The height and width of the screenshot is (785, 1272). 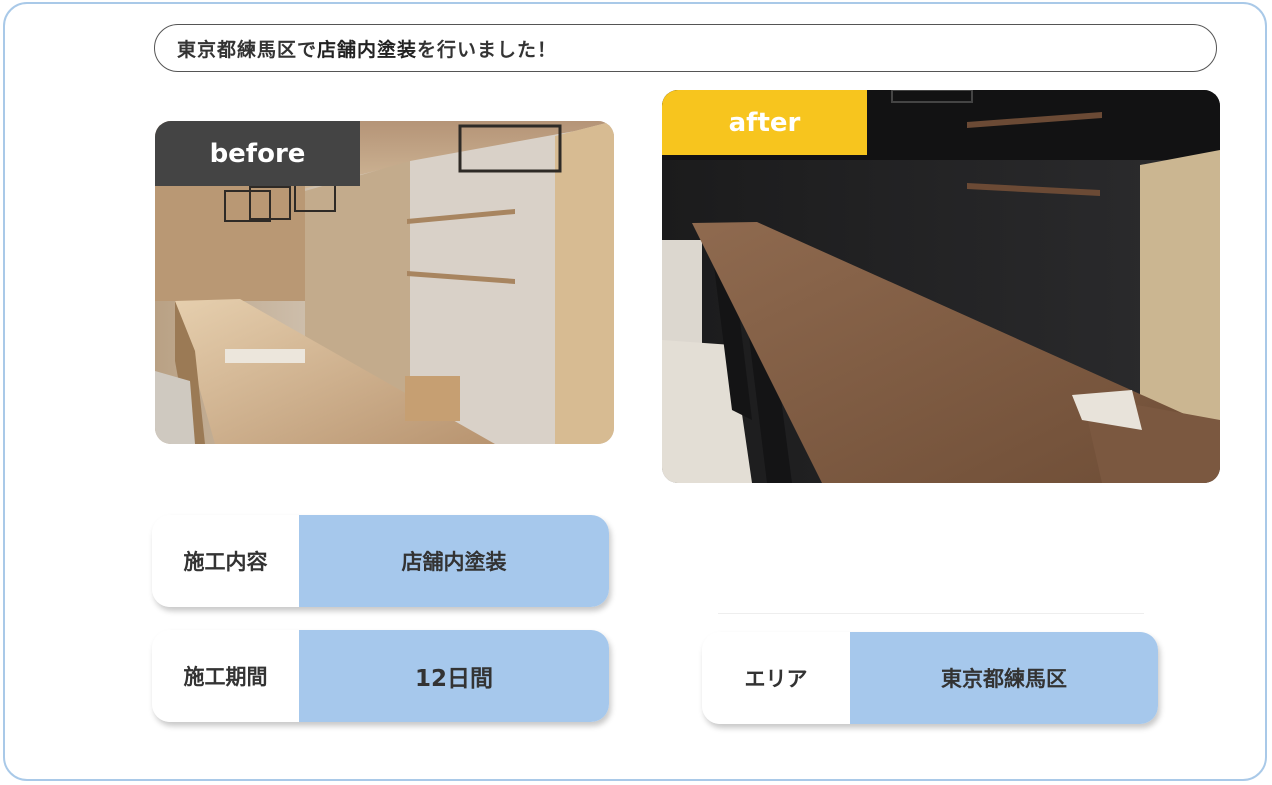 I want to click on divider, so click(x=931, y=613).